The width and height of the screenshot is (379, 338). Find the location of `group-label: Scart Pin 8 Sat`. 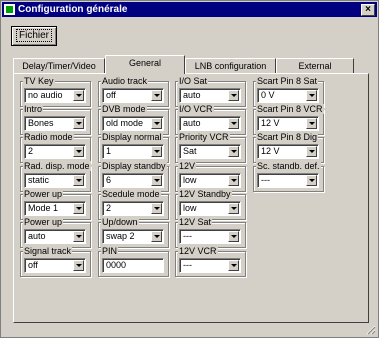

group-label: Scart Pin 8 Sat is located at coordinates (287, 81).